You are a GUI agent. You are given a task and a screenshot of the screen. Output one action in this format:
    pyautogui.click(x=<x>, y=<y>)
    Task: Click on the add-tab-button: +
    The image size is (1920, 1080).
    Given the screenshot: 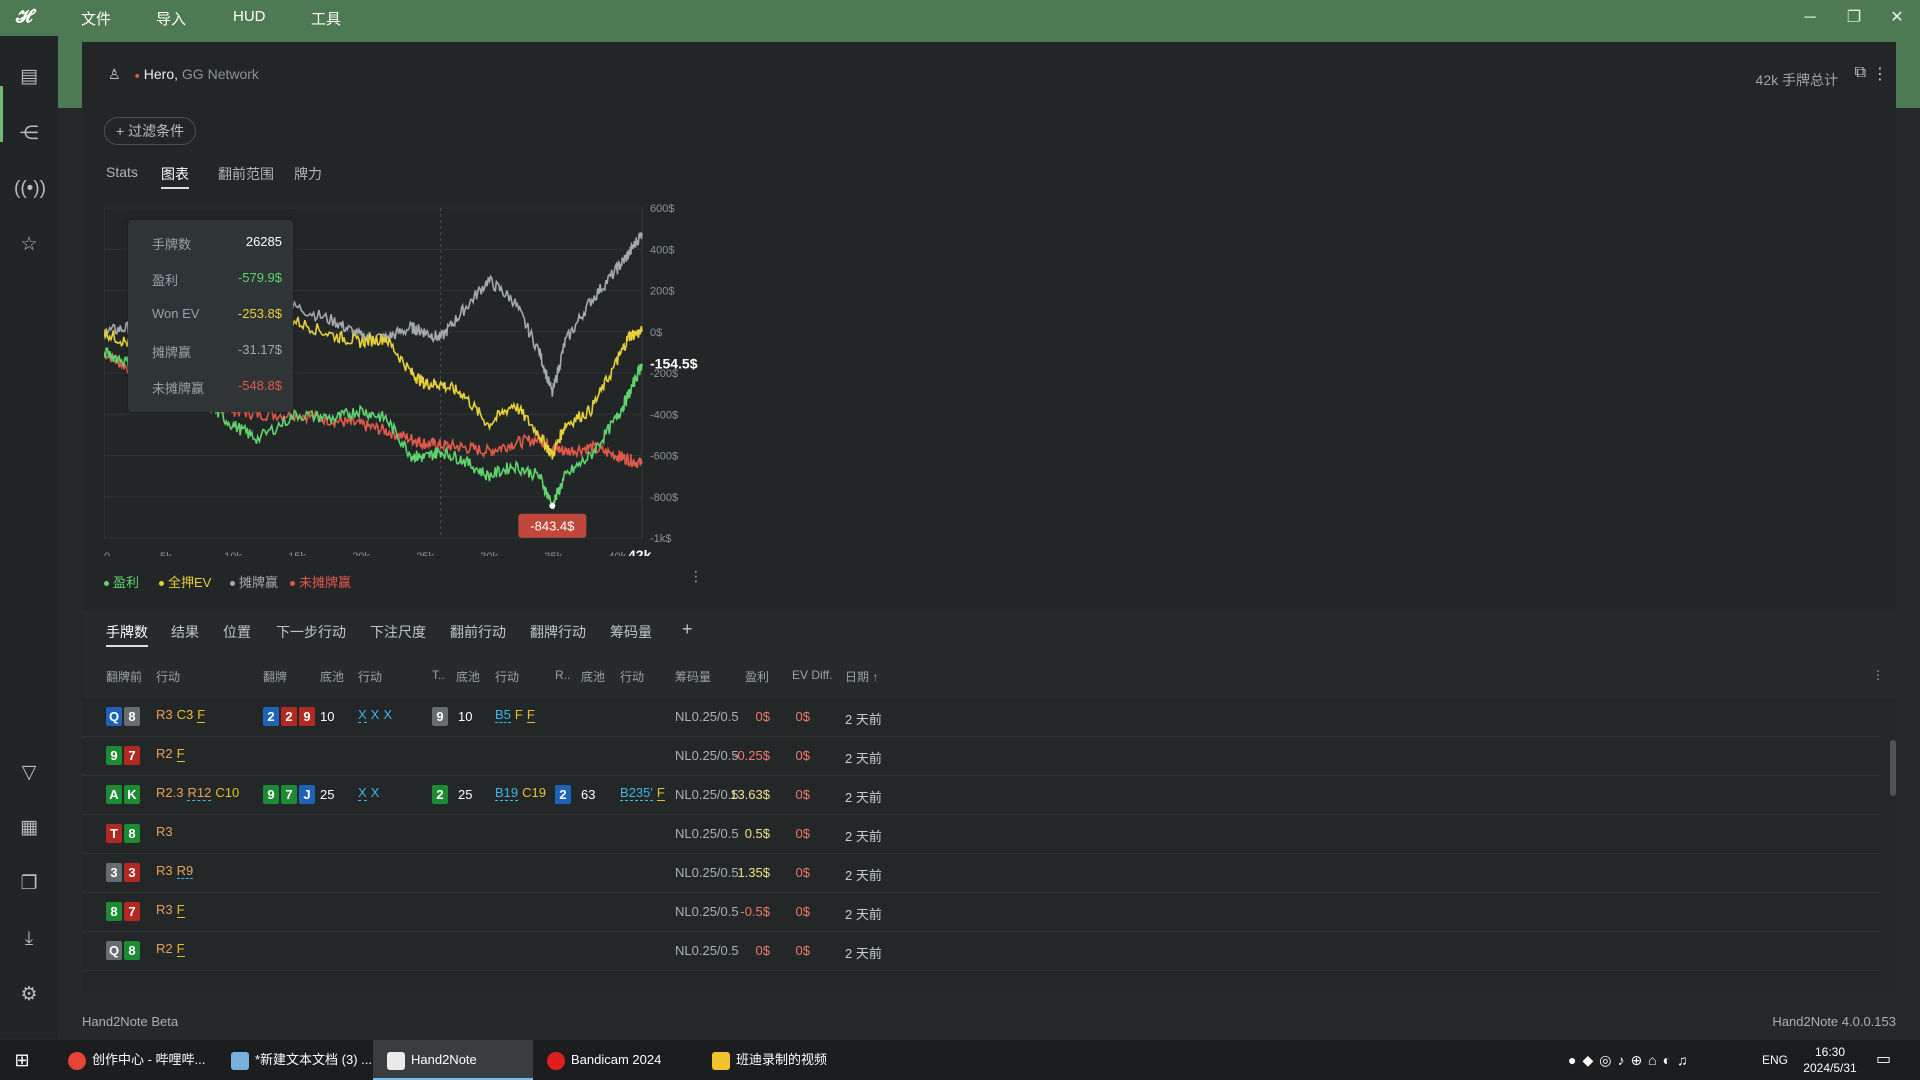 What is the action you would take?
    pyautogui.click(x=687, y=629)
    